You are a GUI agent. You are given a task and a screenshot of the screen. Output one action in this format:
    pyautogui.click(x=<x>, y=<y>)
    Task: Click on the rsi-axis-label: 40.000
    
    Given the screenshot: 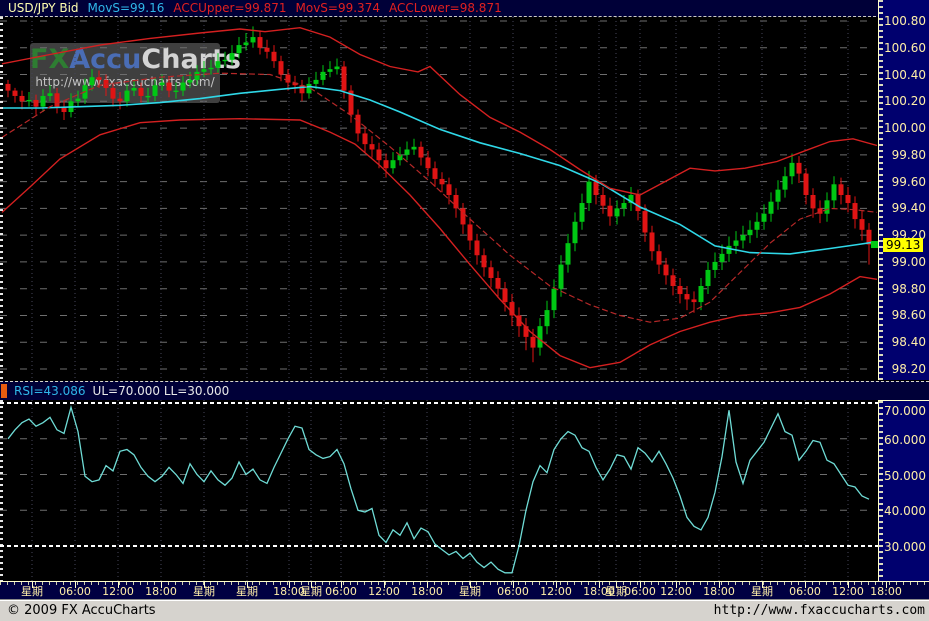 What is the action you would take?
    pyautogui.click(x=905, y=511)
    